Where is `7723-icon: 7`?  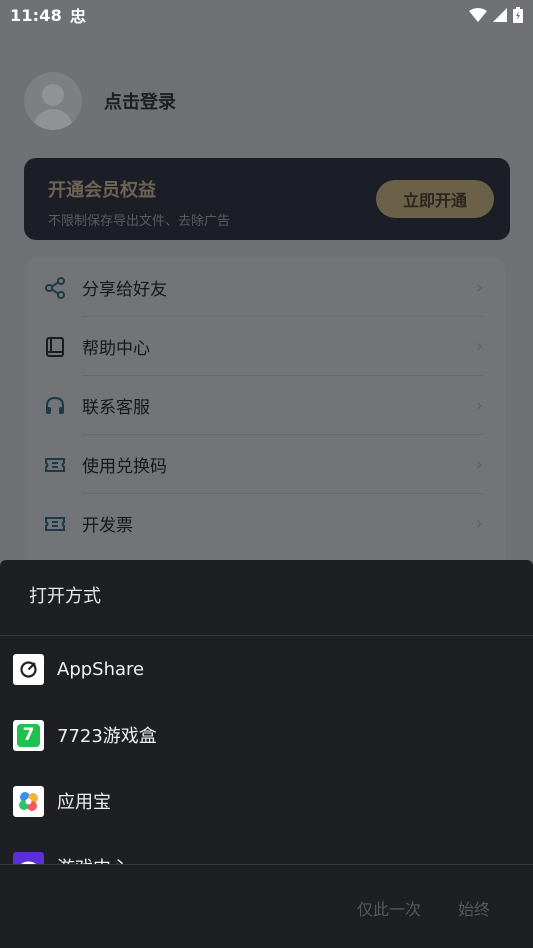 7723-icon: 7 is located at coordinates (28, 735).